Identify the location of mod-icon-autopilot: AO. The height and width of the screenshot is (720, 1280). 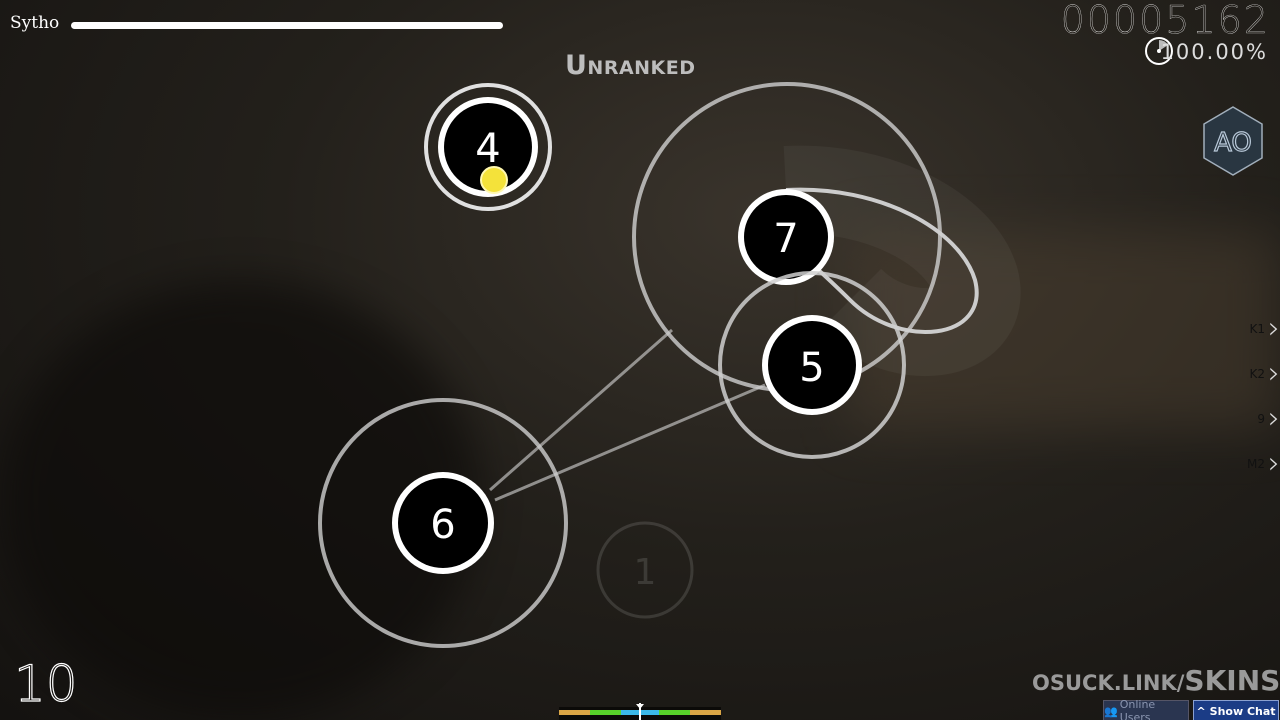
(1233, 141).